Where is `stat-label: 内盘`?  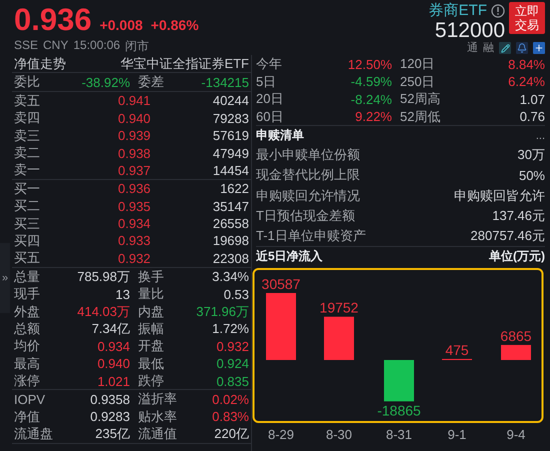
stat-label: 内盘 is located at coordinates (151, 311).